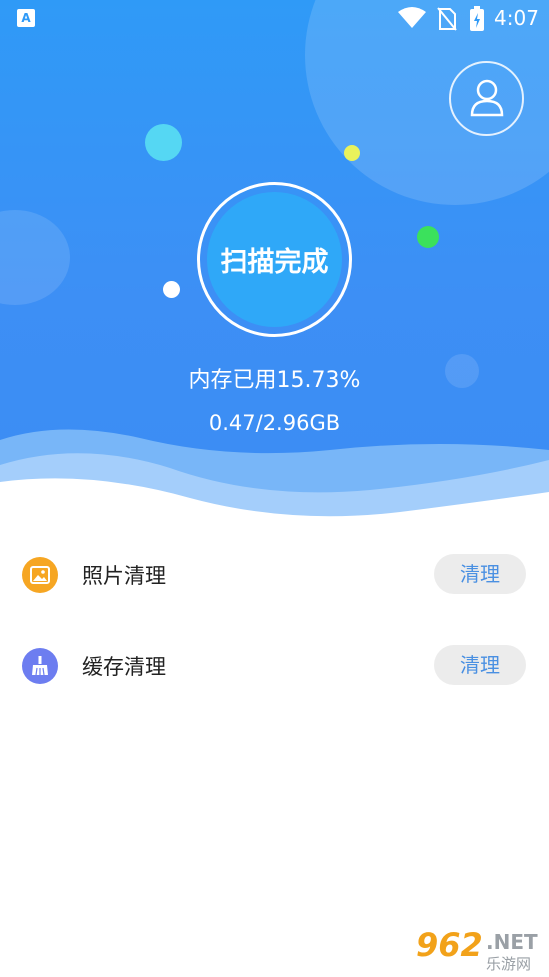  Describe the element at coordinates (509, 964) in the screenshot. I see `watermark-chinese: 乐游网` at that location.